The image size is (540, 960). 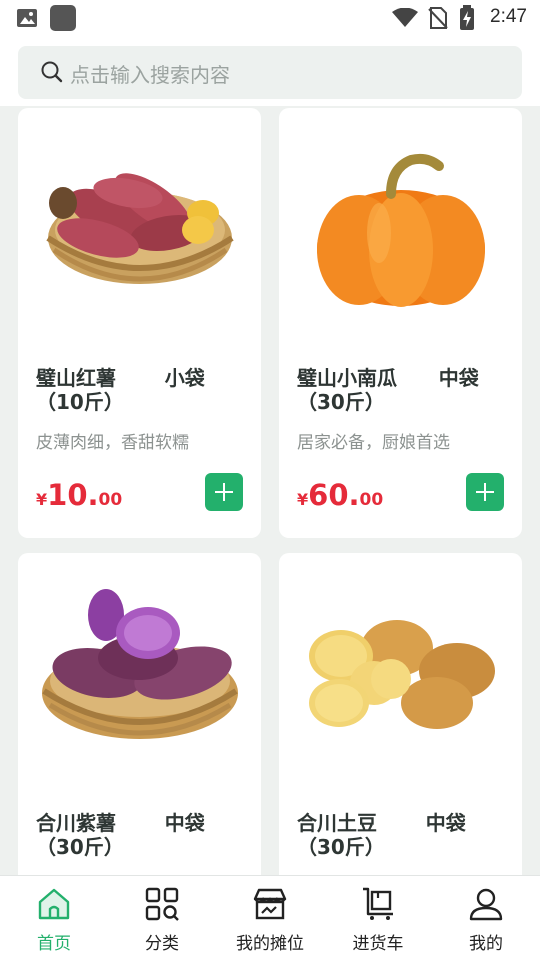 What do you see at coordinates (467, 20) in the screenshot?
I see `battery-charging-icon` at bounding box center [467, 20].